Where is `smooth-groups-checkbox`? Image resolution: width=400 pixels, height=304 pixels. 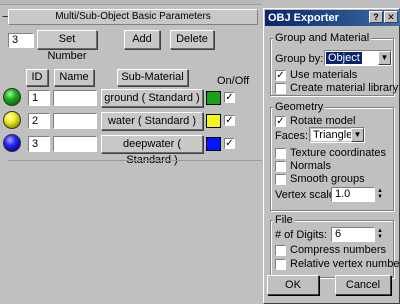 smooth-groups-checkbox is located at coordinates (280, 179).